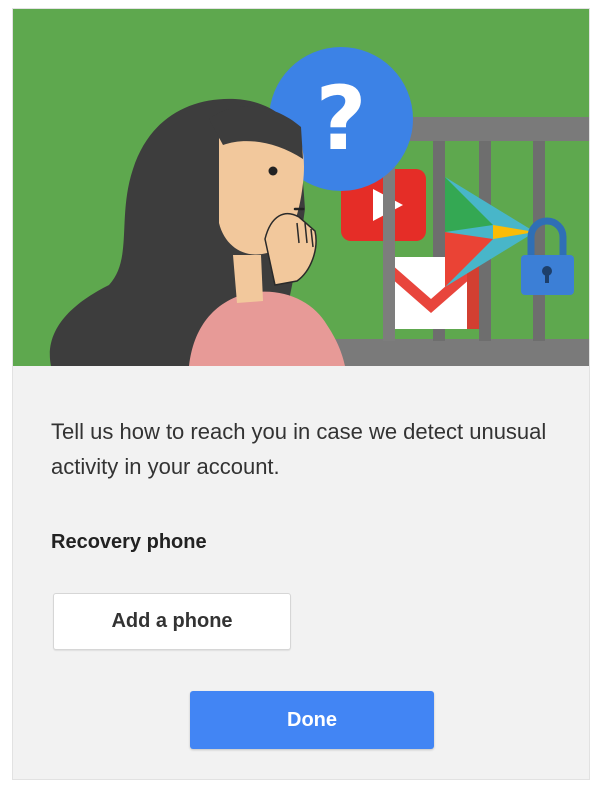  Describe the element at coordinates (129, 542) in the screenshot. I see `recovery-phone-label: Recovery phone` at that location.